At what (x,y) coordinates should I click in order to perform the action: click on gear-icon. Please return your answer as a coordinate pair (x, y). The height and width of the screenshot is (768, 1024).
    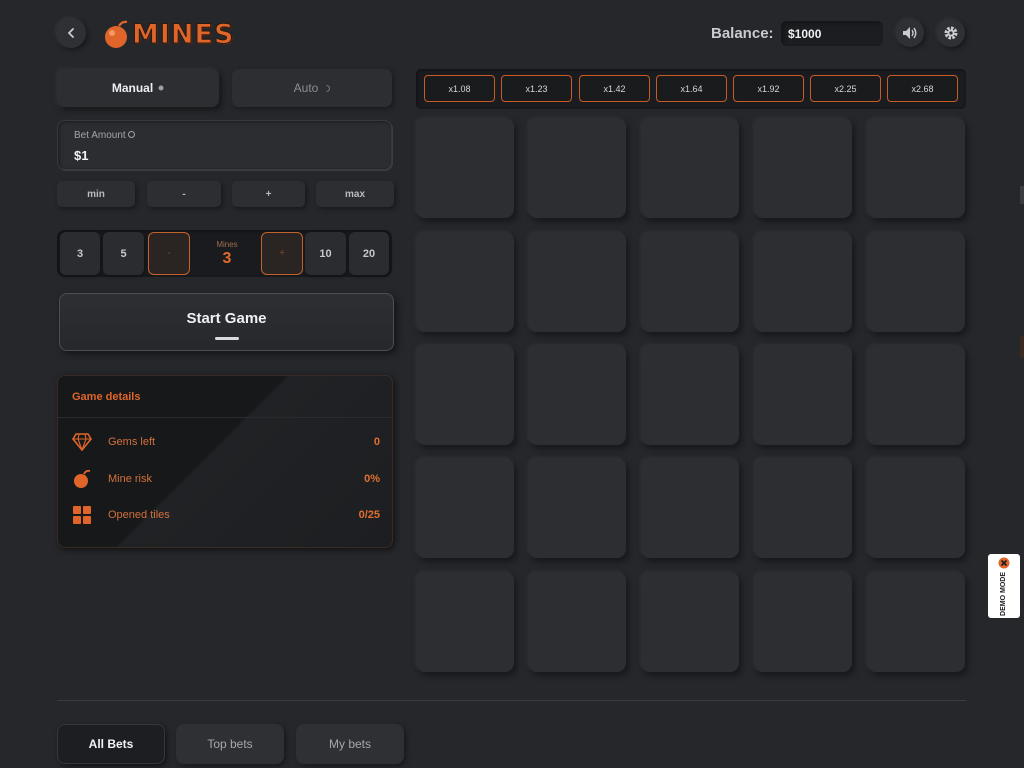
    Looking at the image, I should click on (951, 33).